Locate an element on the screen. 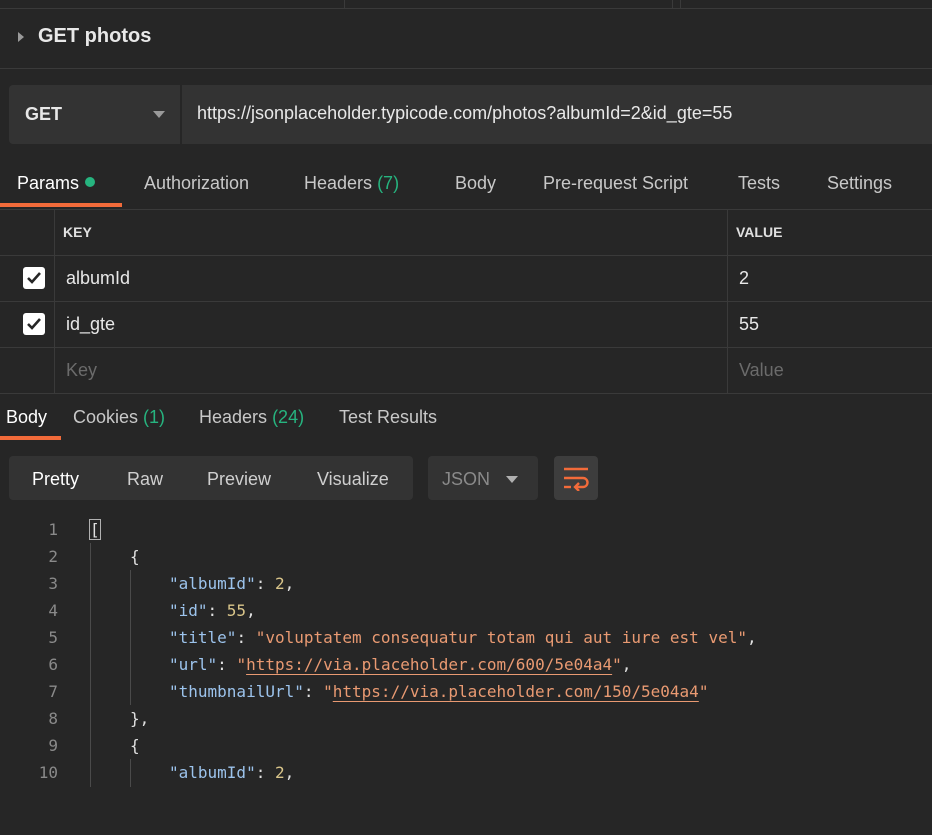 This screenshot has height=835, width=932. param-value: 55 is located at coordinates (749, 324).